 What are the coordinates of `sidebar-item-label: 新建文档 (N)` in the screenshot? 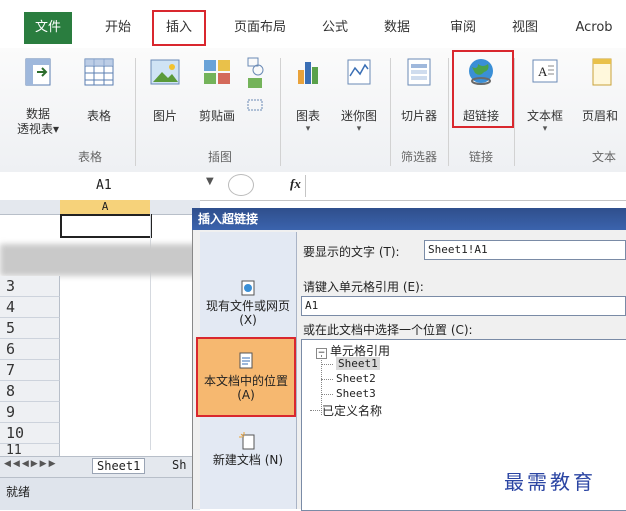 It's located at (248, 460).